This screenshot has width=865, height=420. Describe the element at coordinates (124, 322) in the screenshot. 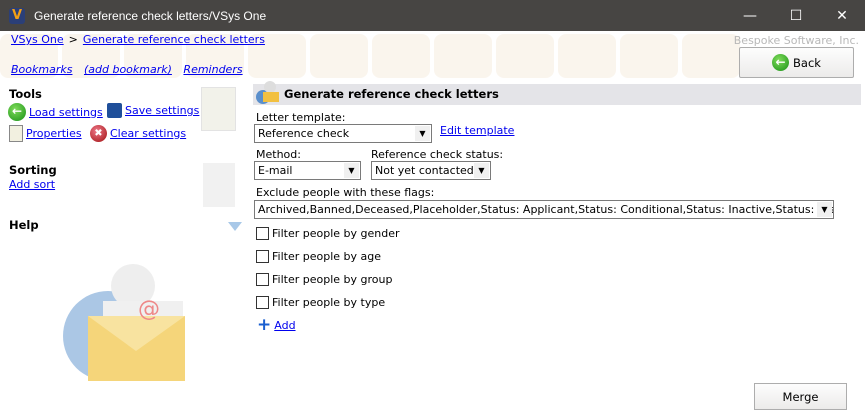

I see `mail-illustration-icon: @` at that location.